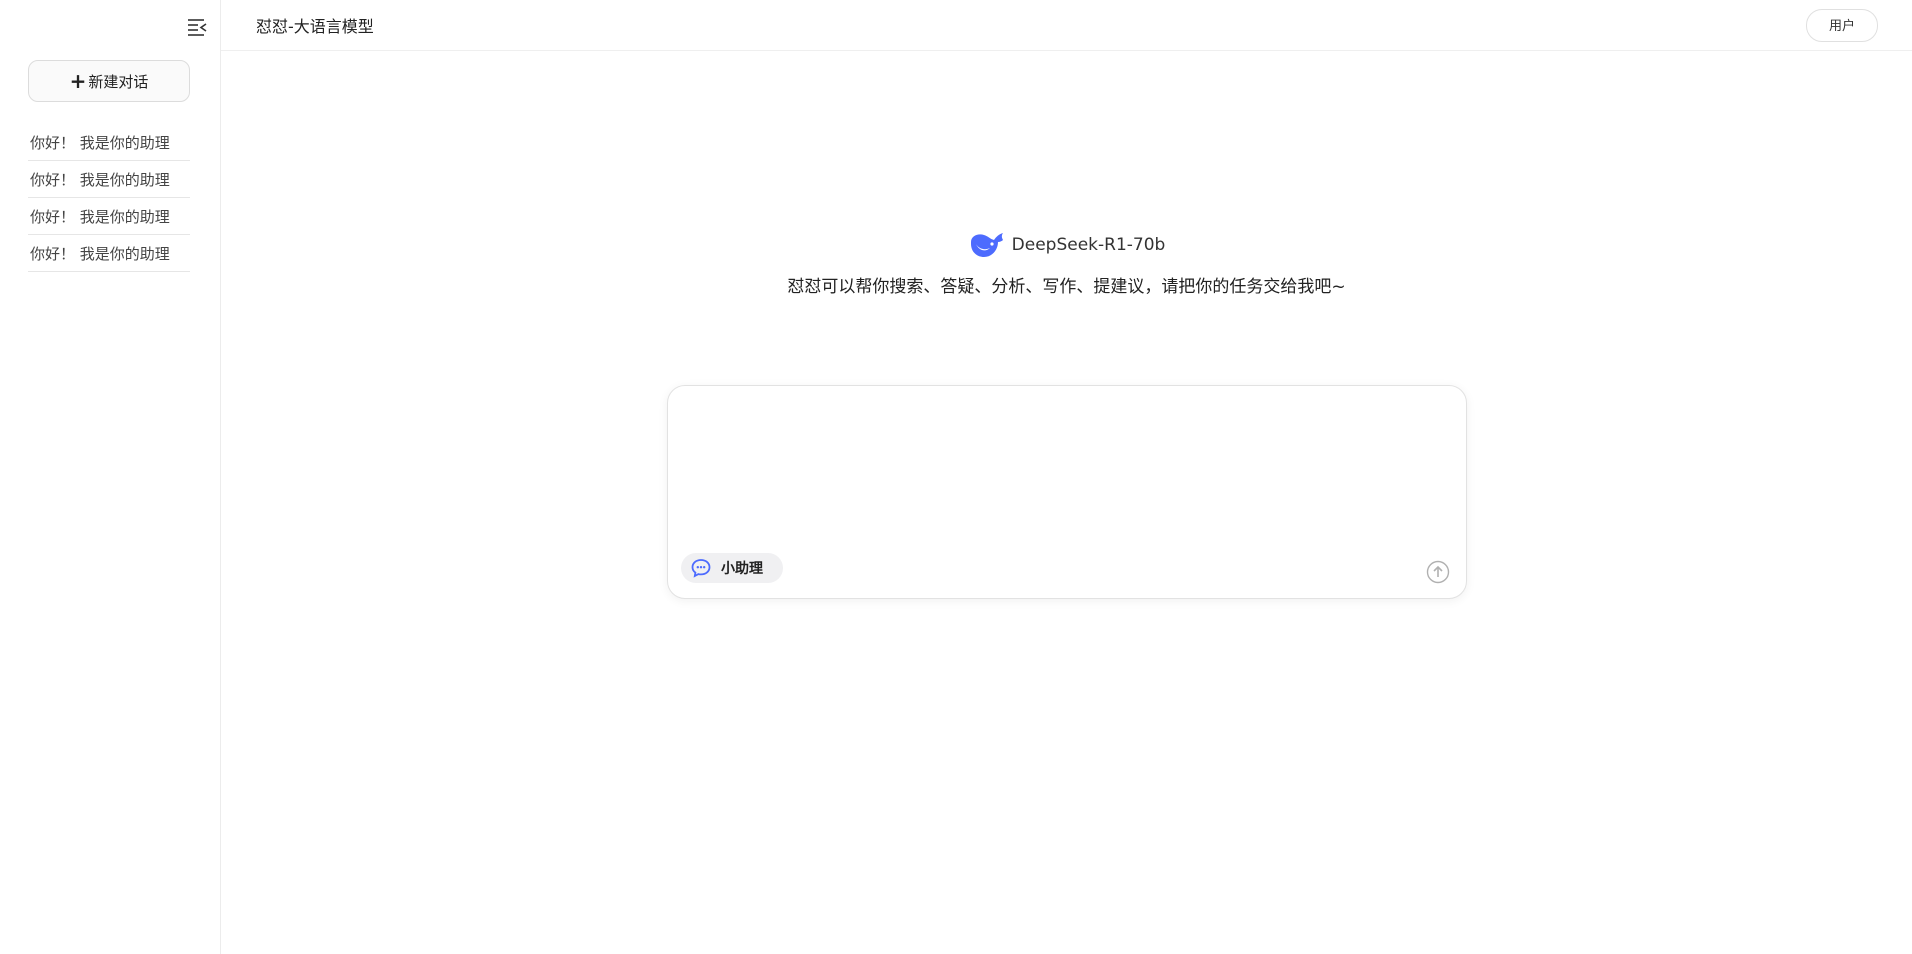  Describe the element at coordinates (742, 569) in the screenshot. I see `assistant-label: 小助理` at that location.